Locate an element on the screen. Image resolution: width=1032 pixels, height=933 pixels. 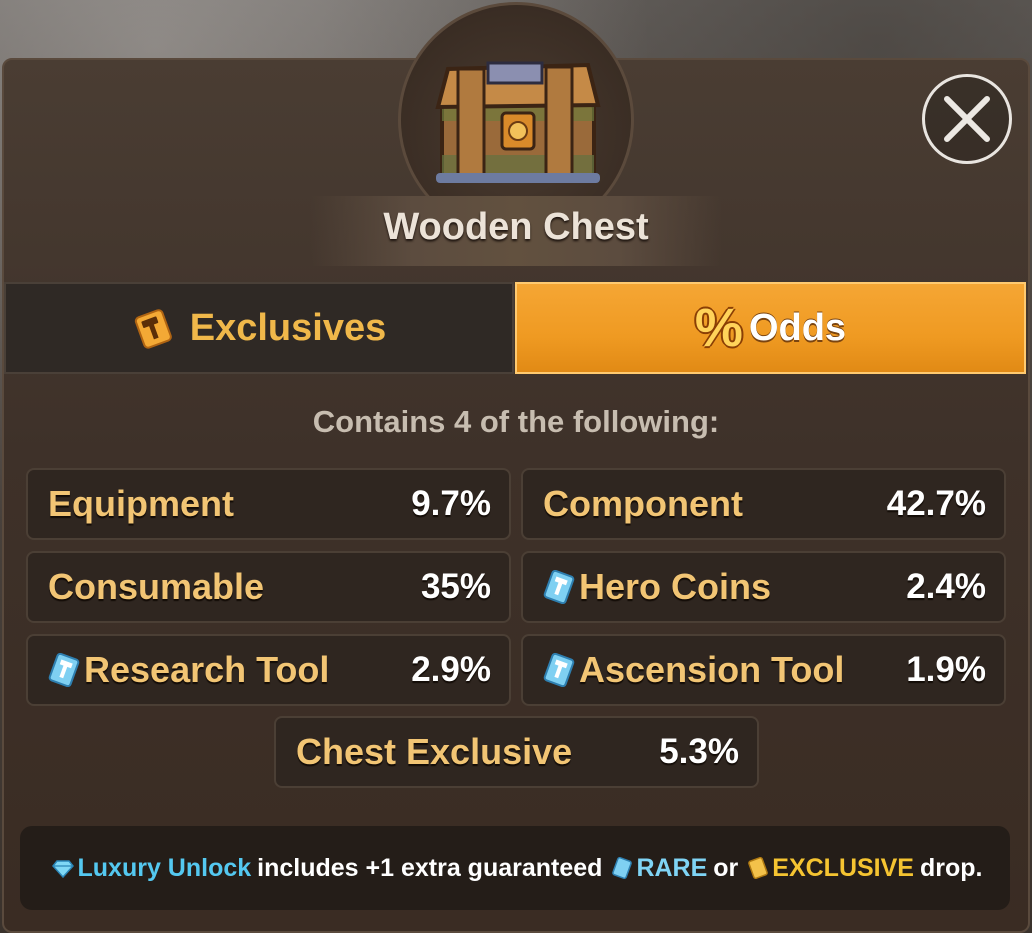
odds-item-research-tool: Research Tool 2.9% is located at coordinates (268, 670).